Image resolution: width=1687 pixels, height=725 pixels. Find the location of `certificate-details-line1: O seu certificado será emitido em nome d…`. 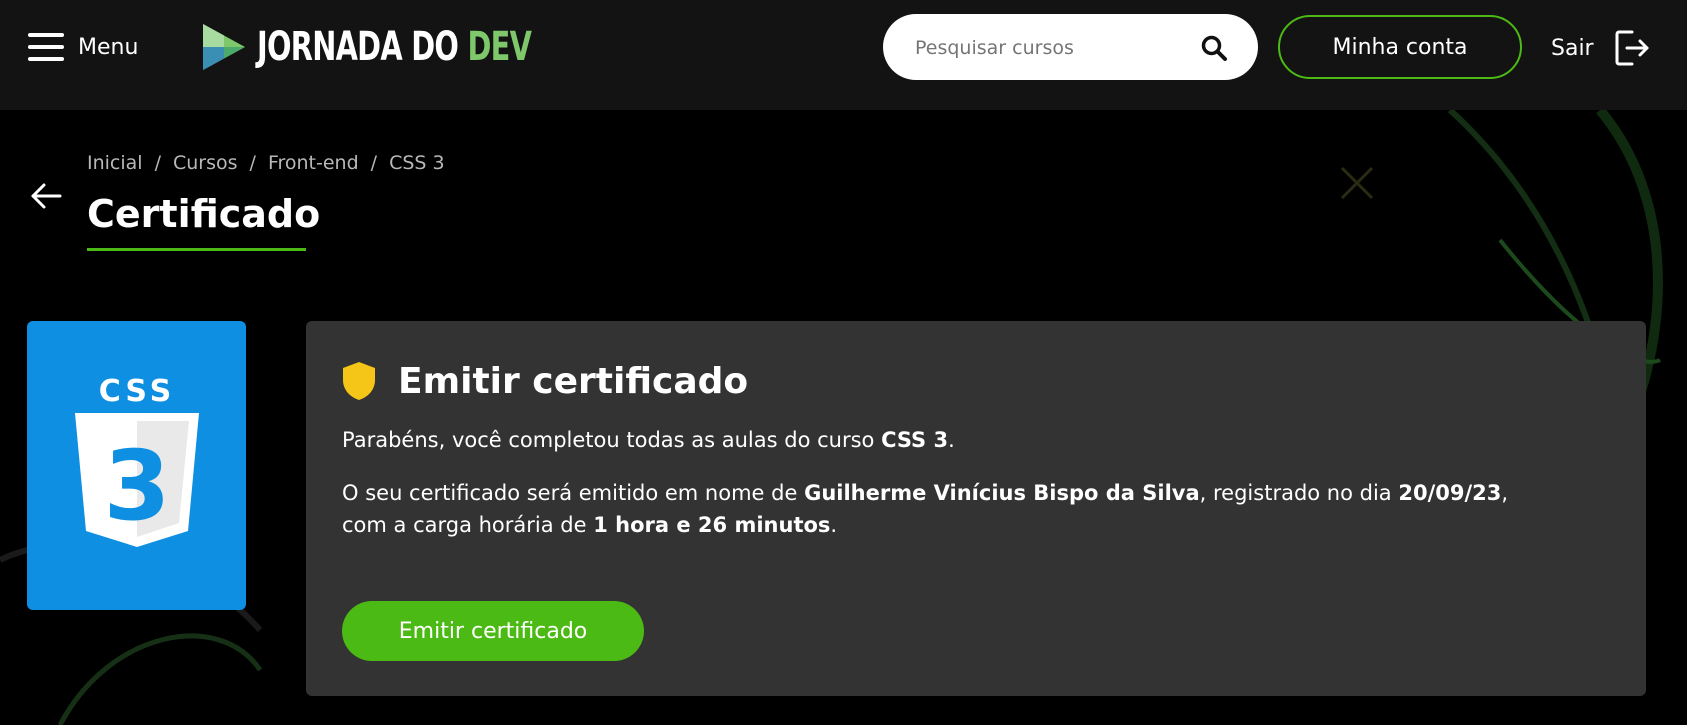

certificate-details-line1: O seu certificado será emitido em nome d… is located at coordinates (925, 493).